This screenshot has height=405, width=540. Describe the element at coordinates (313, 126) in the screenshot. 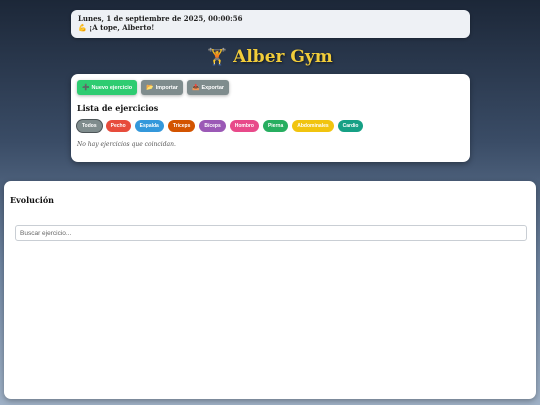

I see `filter-chip-abdominales: Abdominales` at that location.